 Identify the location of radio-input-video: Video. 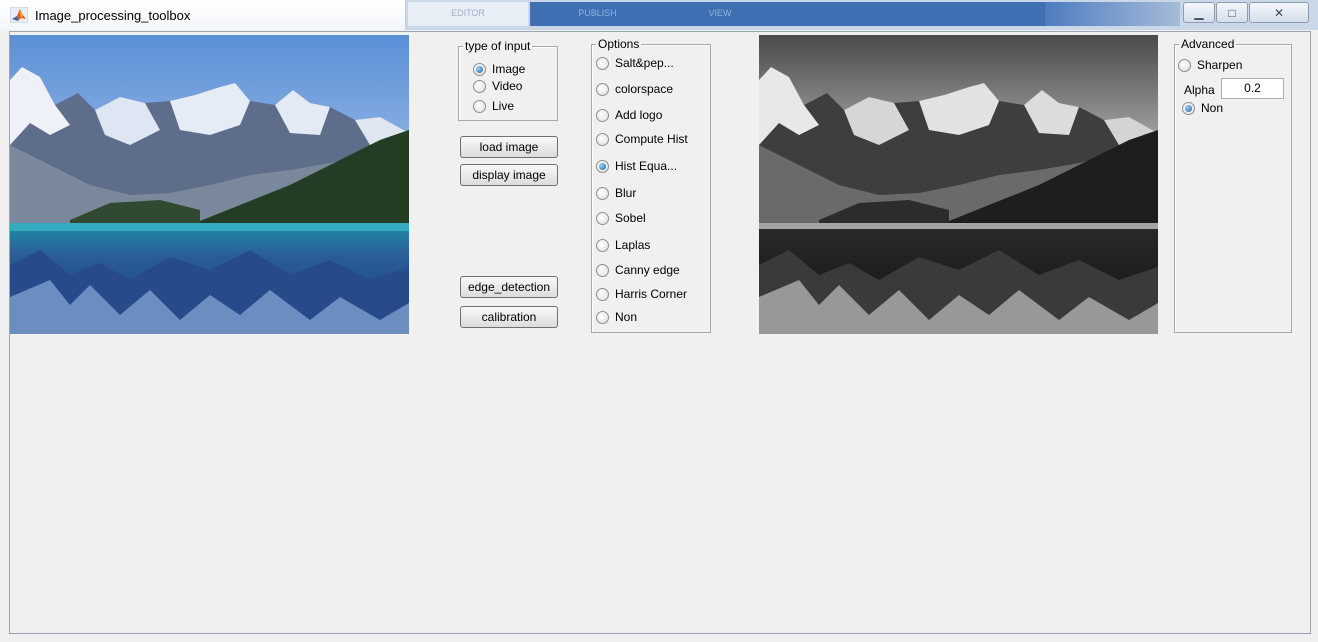
(497, 86).